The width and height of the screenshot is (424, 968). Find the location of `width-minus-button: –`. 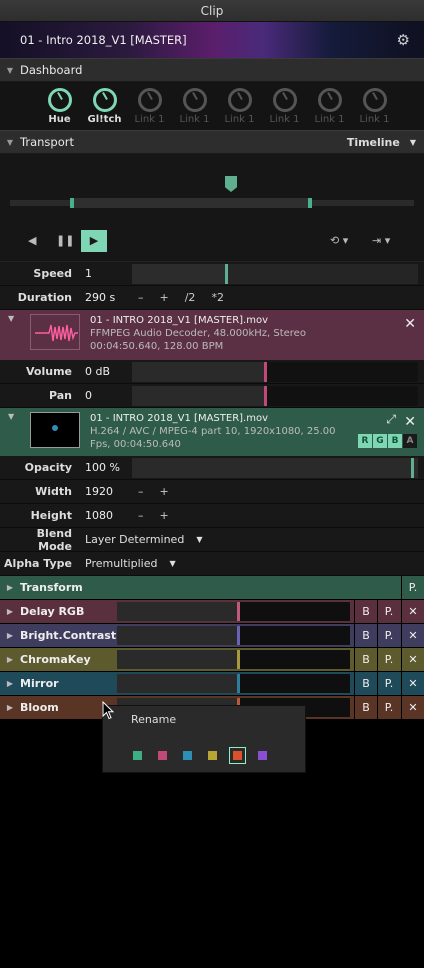

width-minus-button: – is located at coordinates (141, 491).